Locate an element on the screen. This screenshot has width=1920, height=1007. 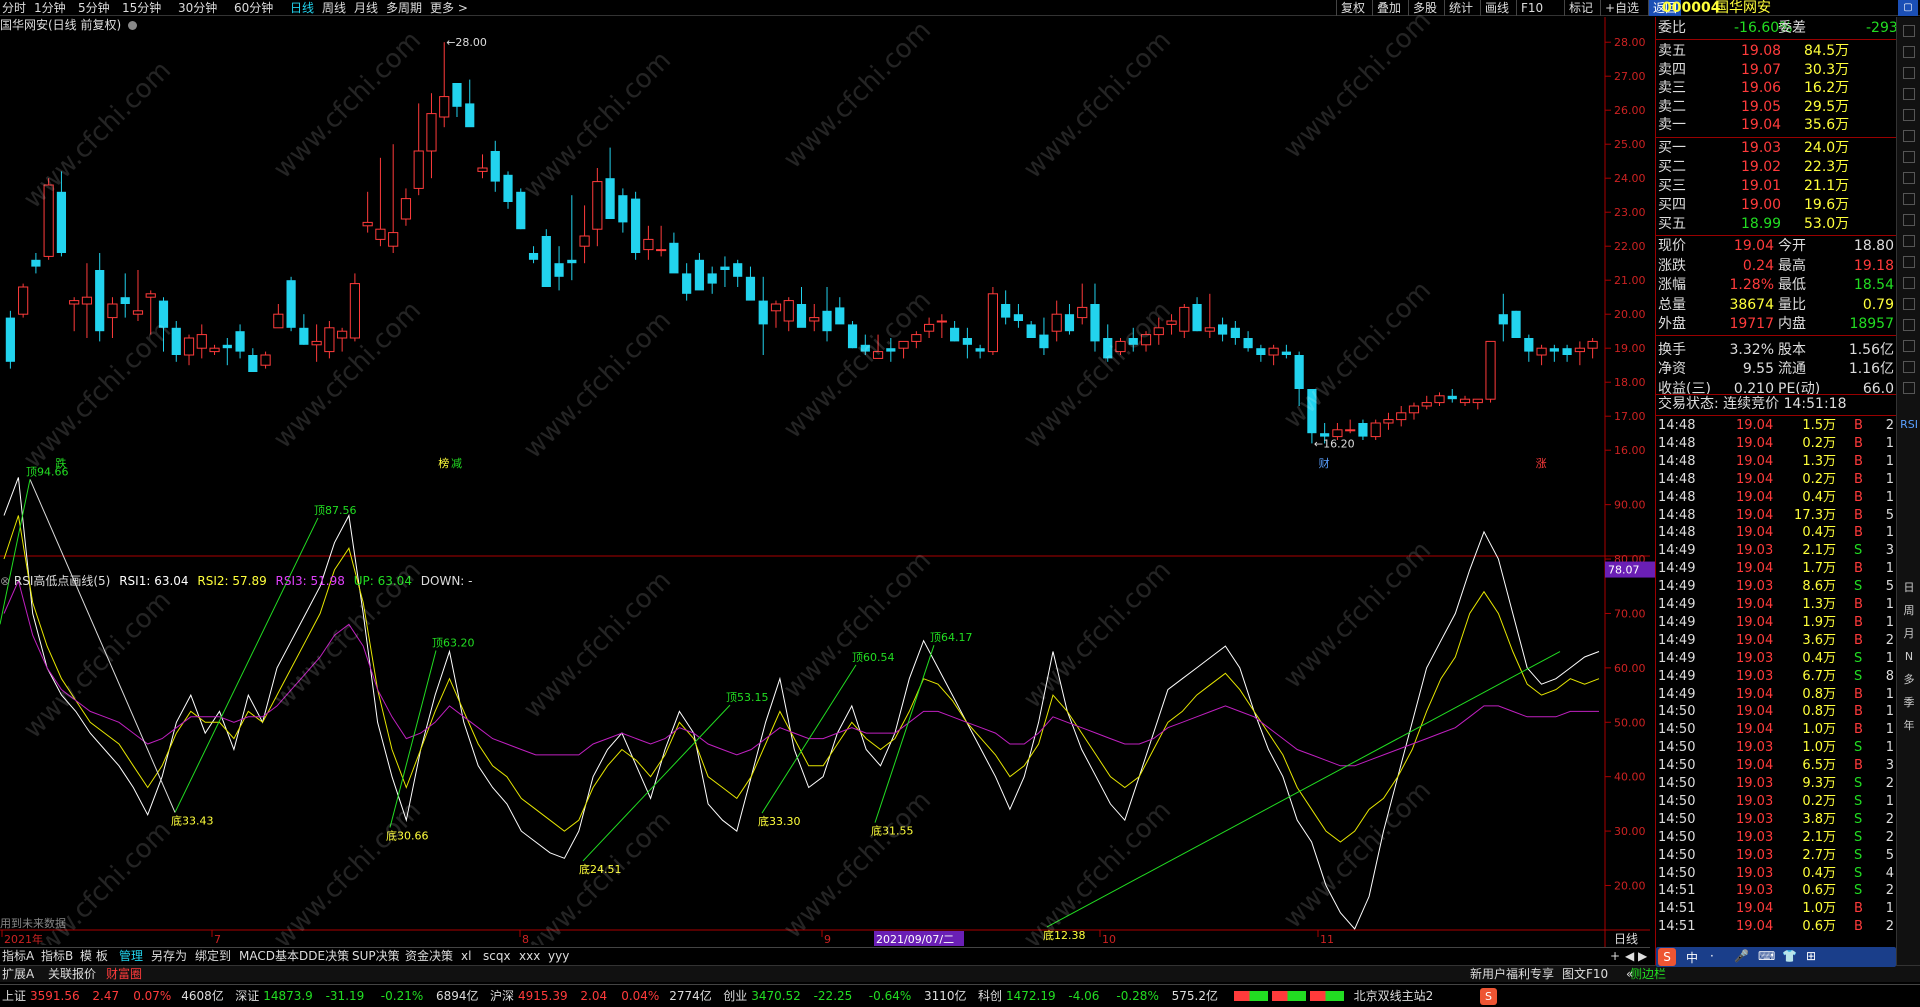
period-8: 月线 is located at coordinates (366, 8).